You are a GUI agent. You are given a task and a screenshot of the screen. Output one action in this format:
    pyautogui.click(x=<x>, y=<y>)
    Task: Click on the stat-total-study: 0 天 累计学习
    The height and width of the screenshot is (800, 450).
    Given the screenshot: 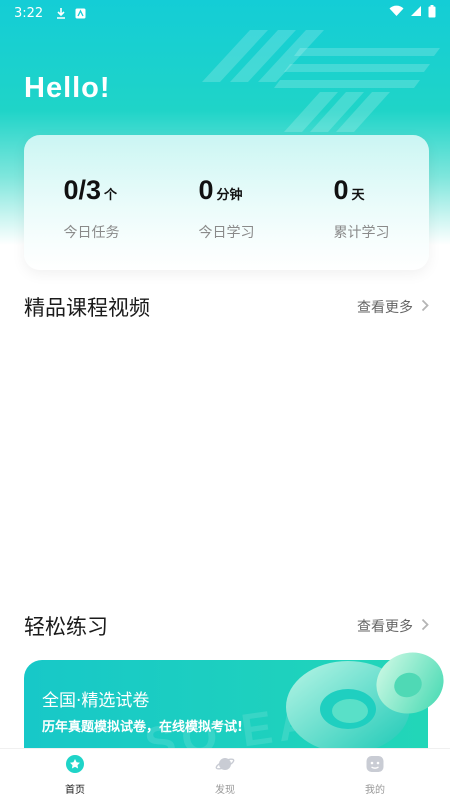 What is the action you would take?
    pyautogui.click(x=362, y=222)
    